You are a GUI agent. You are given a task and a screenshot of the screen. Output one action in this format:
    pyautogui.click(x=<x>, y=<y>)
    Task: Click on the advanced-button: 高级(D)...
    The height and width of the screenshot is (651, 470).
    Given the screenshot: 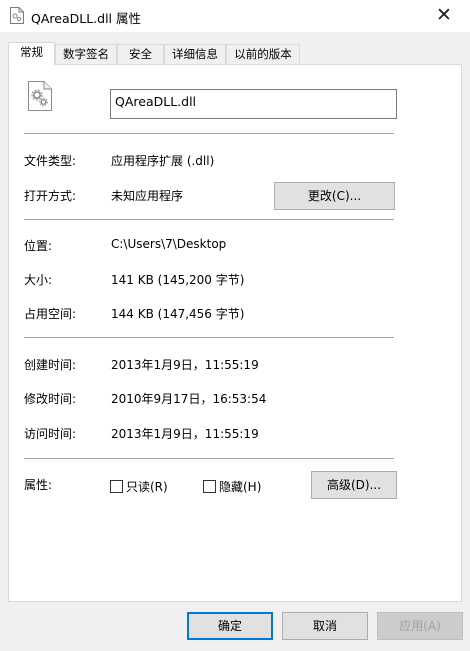 What is the action you would take?
    pyautogui.click(x=354, y=485)
    